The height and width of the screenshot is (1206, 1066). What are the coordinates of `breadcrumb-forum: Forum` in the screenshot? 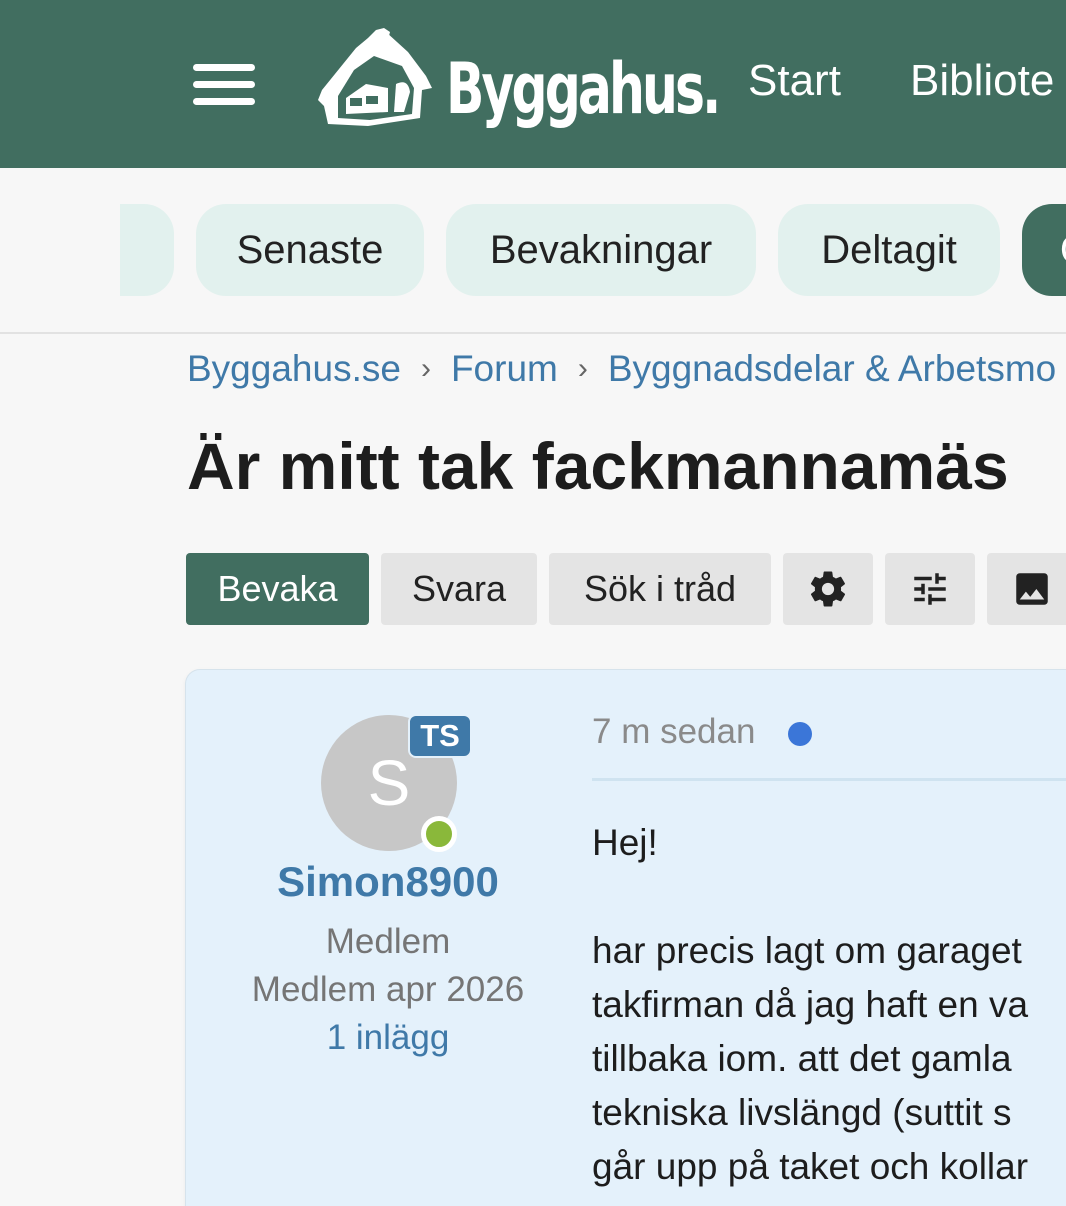 It's located at (504, 368).